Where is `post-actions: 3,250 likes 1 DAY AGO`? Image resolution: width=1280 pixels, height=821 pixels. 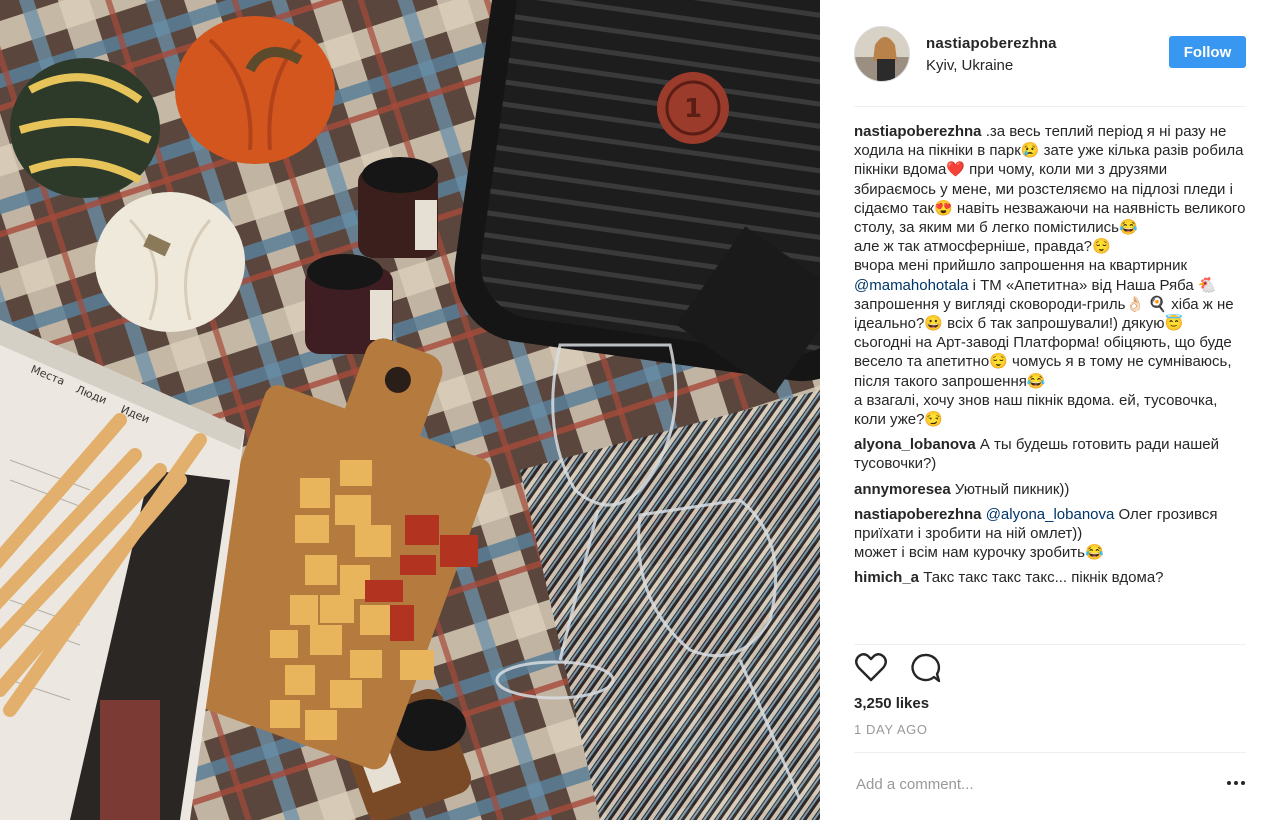
post-actions: 3,250 likes 1 DAY AGO is located at coordinates (1050, 694).